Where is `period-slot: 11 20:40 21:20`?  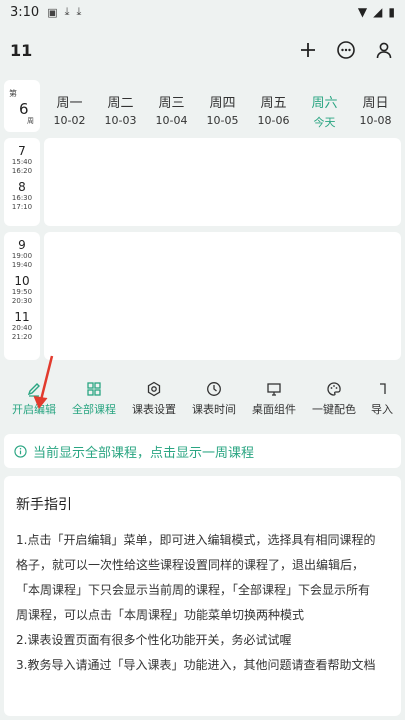 period-slot: 11 20:40 21:20 is located at coordinates (22, 326).